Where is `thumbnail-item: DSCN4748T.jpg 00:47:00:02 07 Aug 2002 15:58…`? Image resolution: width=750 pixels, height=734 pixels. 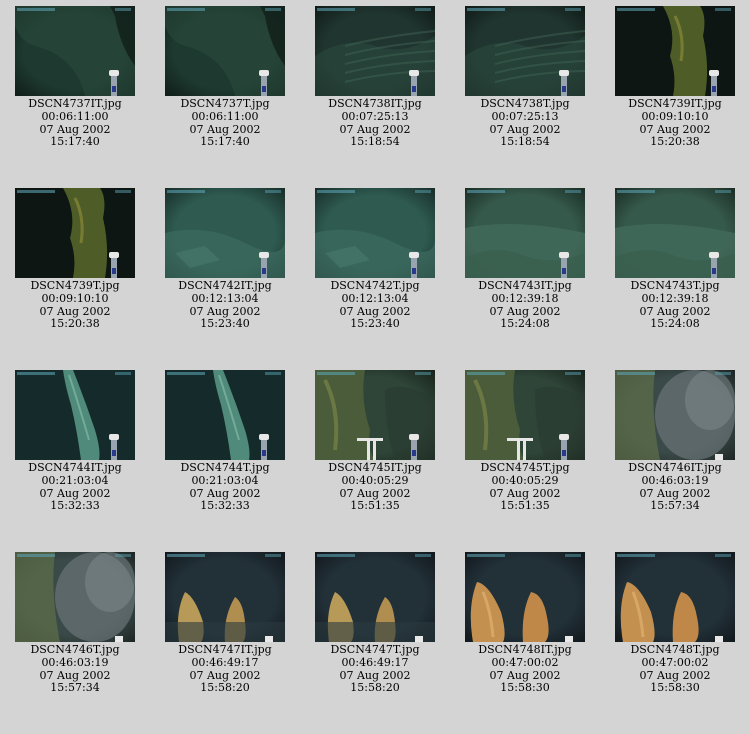 thumbnail-item: DSCN4748T.jpg 00:47:00:02 07 Aug 2002 15:58… is located at coordinates (675, 623).